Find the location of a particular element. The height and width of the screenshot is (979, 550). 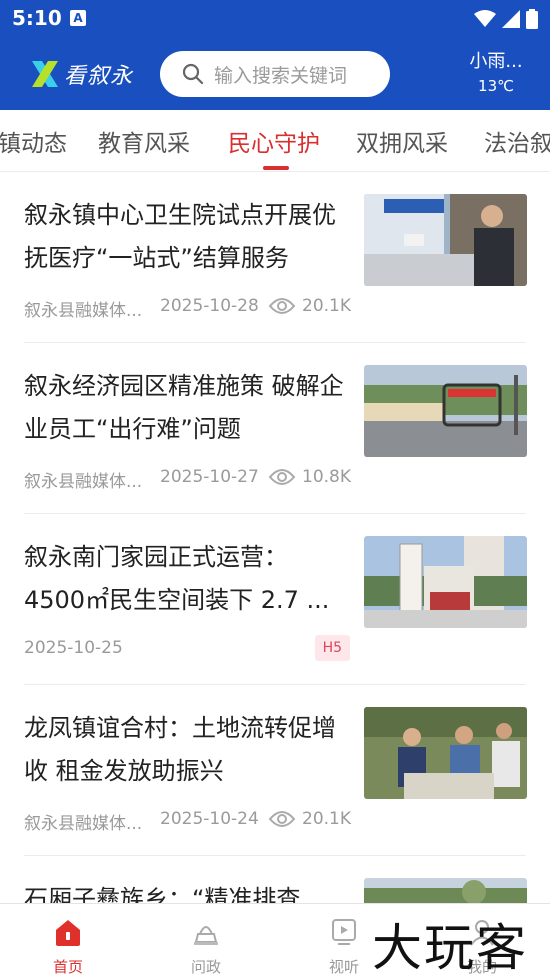

logo-text: 看叙永 is located at coordinates (99, 76).